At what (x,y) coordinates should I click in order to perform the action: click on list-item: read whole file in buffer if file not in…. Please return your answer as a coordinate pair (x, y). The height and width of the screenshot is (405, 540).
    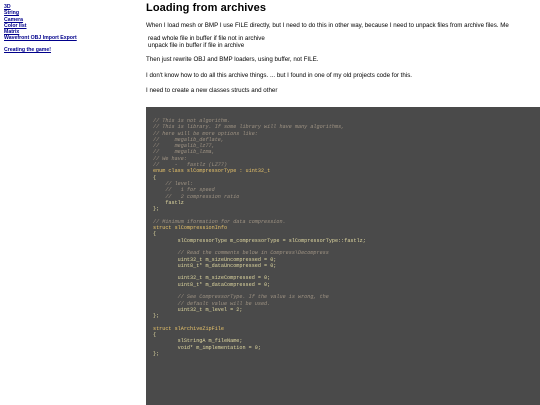
    Looking at the image, I should click on (206, 38).